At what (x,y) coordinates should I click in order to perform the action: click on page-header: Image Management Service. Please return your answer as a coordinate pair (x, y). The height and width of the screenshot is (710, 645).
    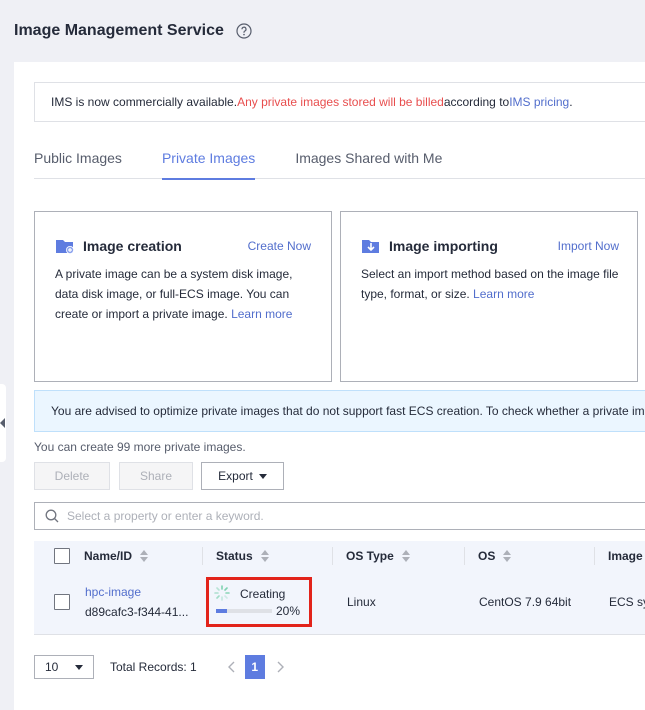
    Looking at the image, I should click on (133, 31).